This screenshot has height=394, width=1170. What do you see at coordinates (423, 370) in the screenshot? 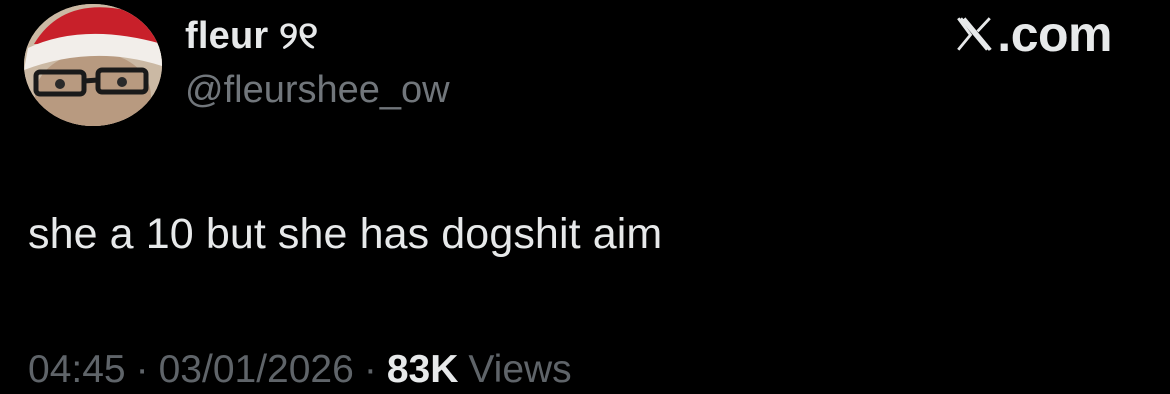
I see `views-count: 83K` at bounding box center [423, 370].